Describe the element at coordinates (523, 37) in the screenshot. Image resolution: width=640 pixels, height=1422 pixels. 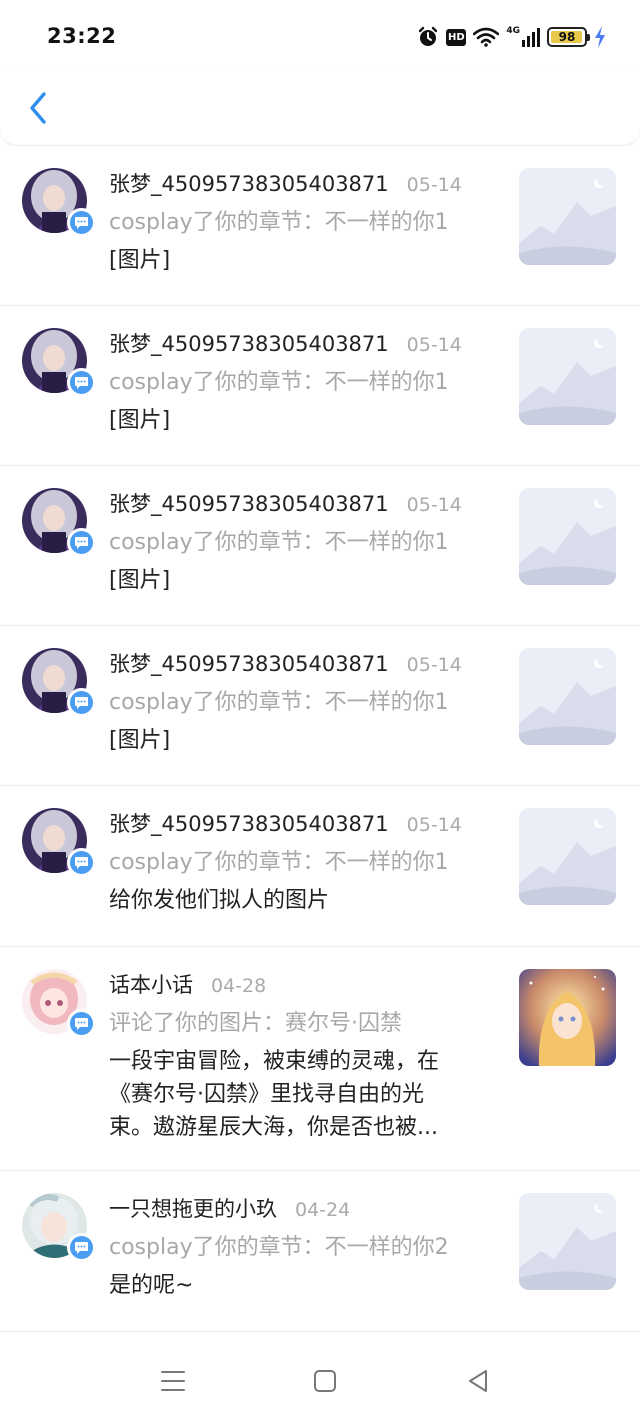
I see `cellular-signal-icon: 4G` at that location.